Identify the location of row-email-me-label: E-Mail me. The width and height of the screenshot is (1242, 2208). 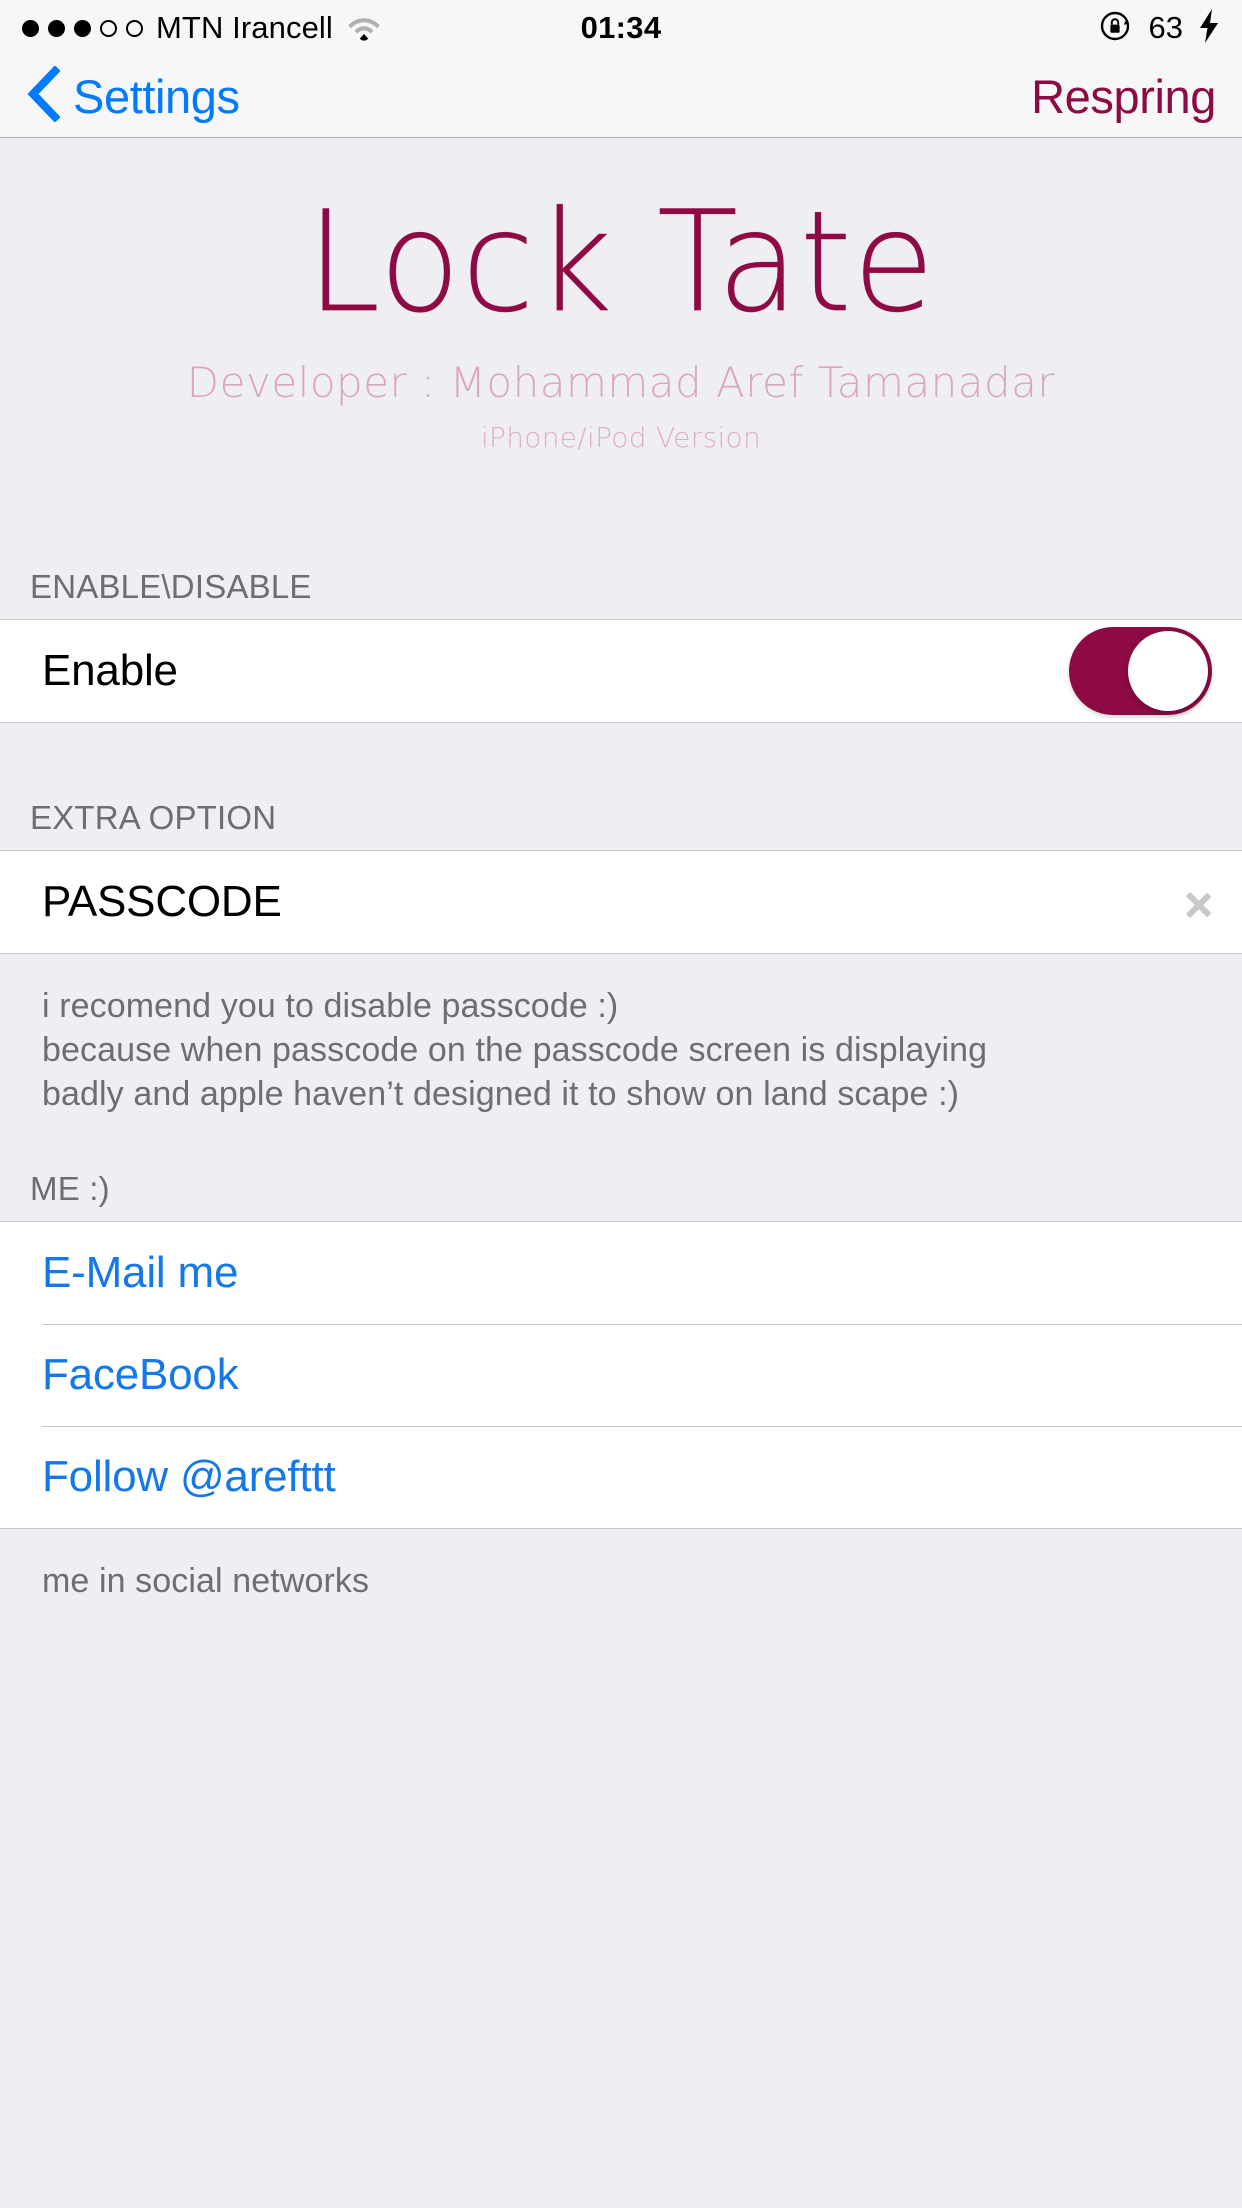
(140, 1273).